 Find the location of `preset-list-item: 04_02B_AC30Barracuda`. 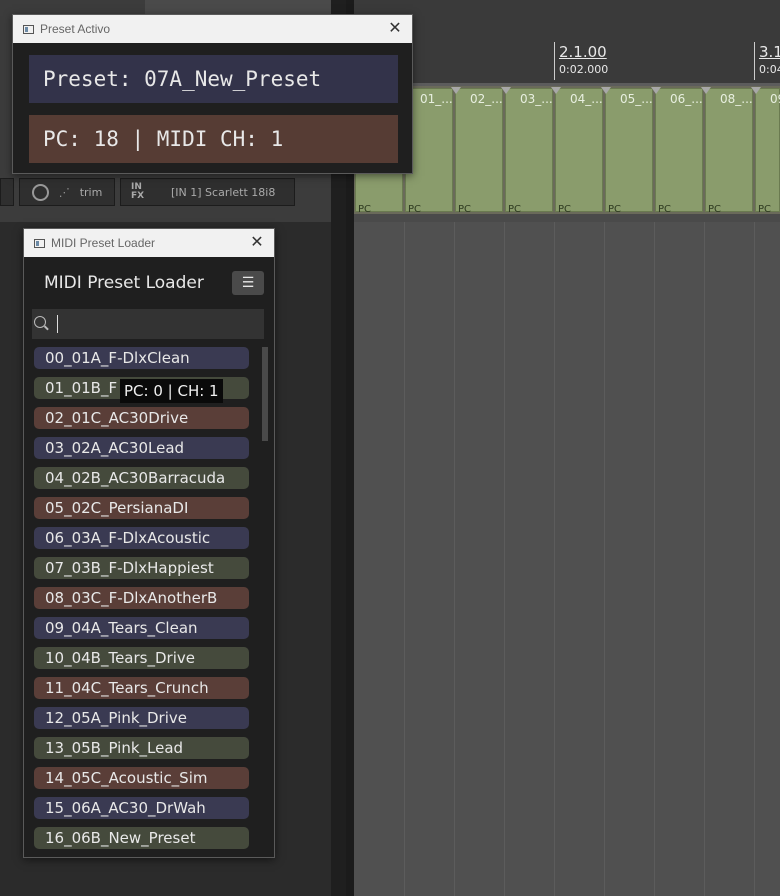

preset-list-item: 04_02B_AC30Barracuda is located at coordinates (141, 478).